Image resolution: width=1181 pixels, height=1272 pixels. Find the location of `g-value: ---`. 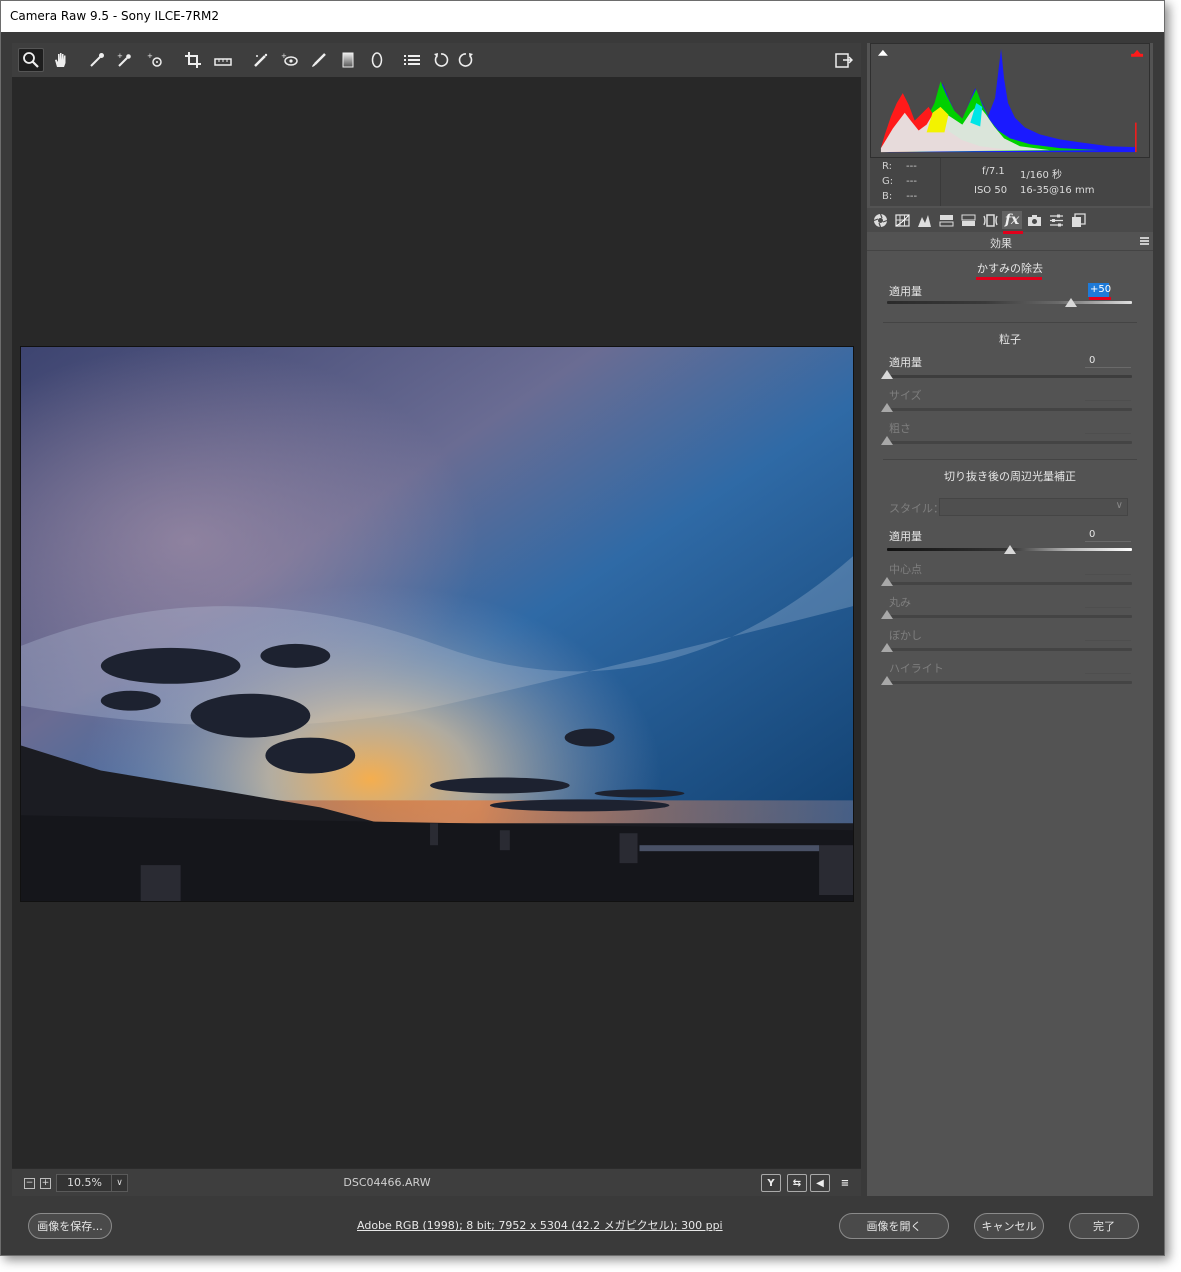

g-value: --- is located at coordinates (911, 181).